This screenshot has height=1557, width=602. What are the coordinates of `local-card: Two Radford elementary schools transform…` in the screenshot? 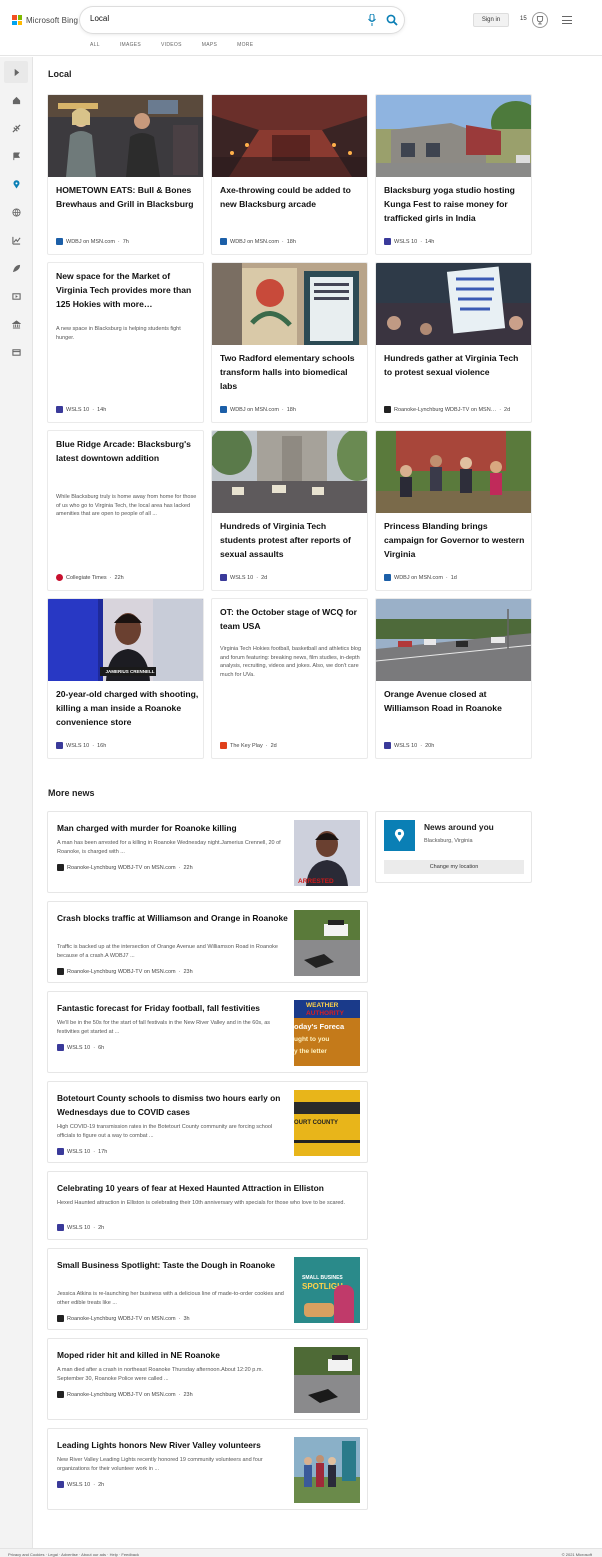 It's located at (289, 342).